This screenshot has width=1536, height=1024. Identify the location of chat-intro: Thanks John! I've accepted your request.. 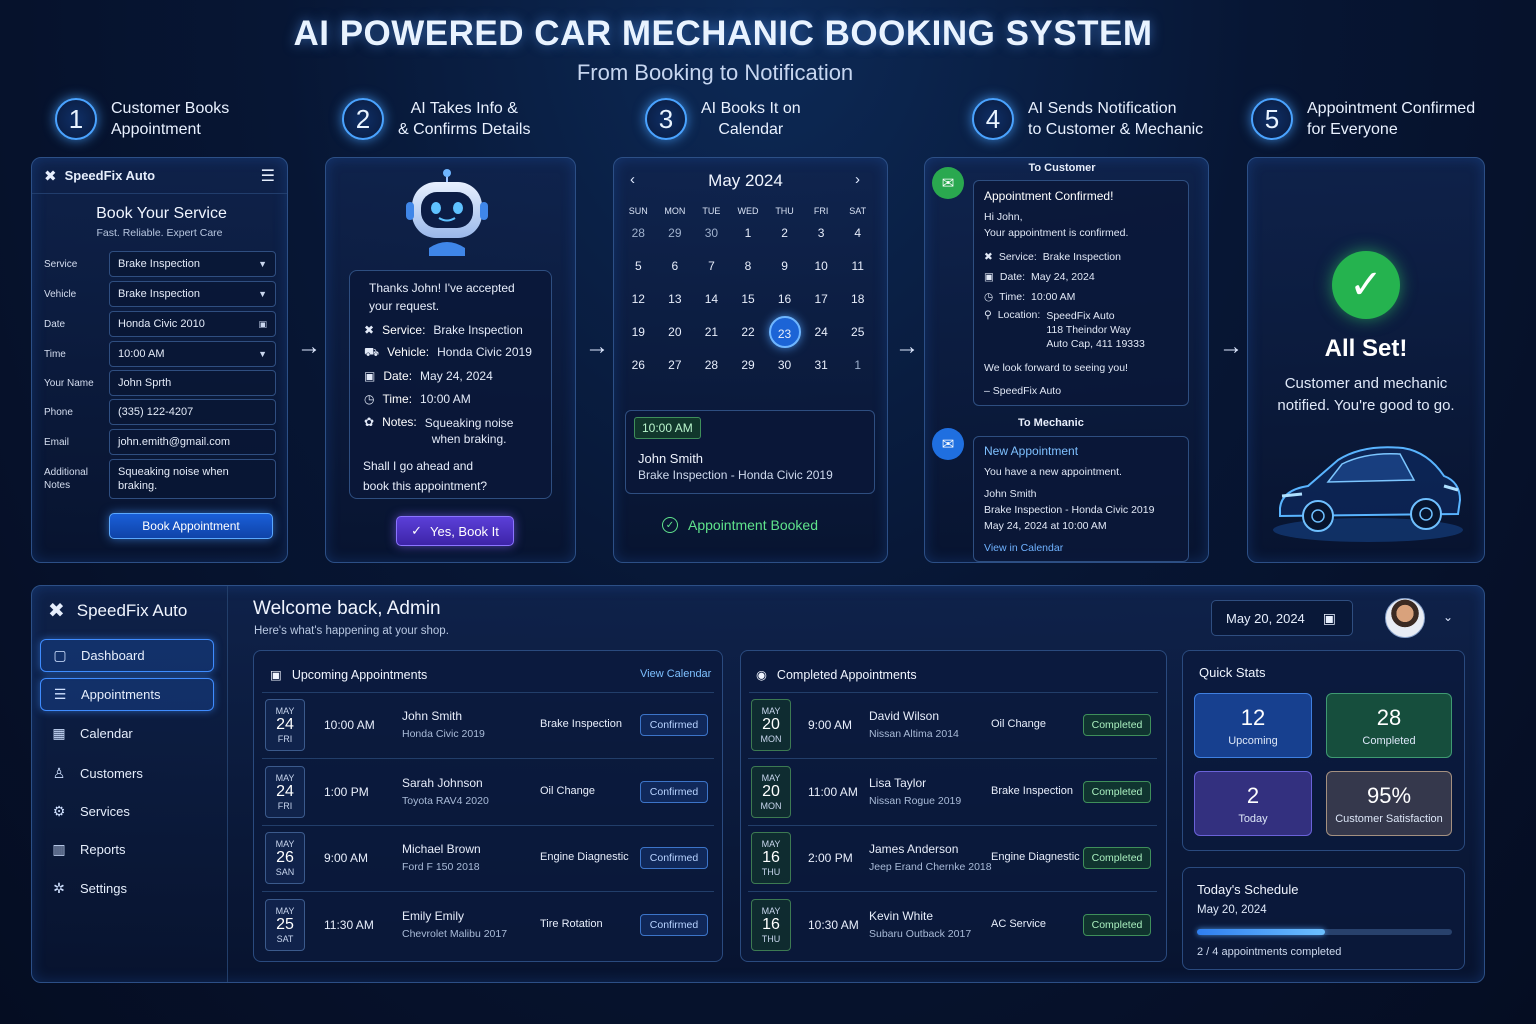
(442, 297).